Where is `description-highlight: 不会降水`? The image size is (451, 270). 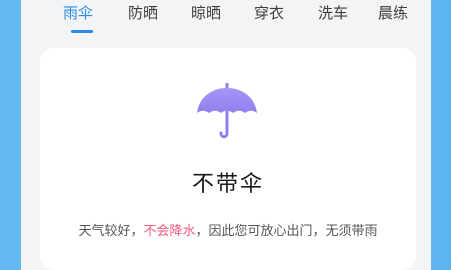
description-highlight: 不会降水 is located at coordinates (169, 231).